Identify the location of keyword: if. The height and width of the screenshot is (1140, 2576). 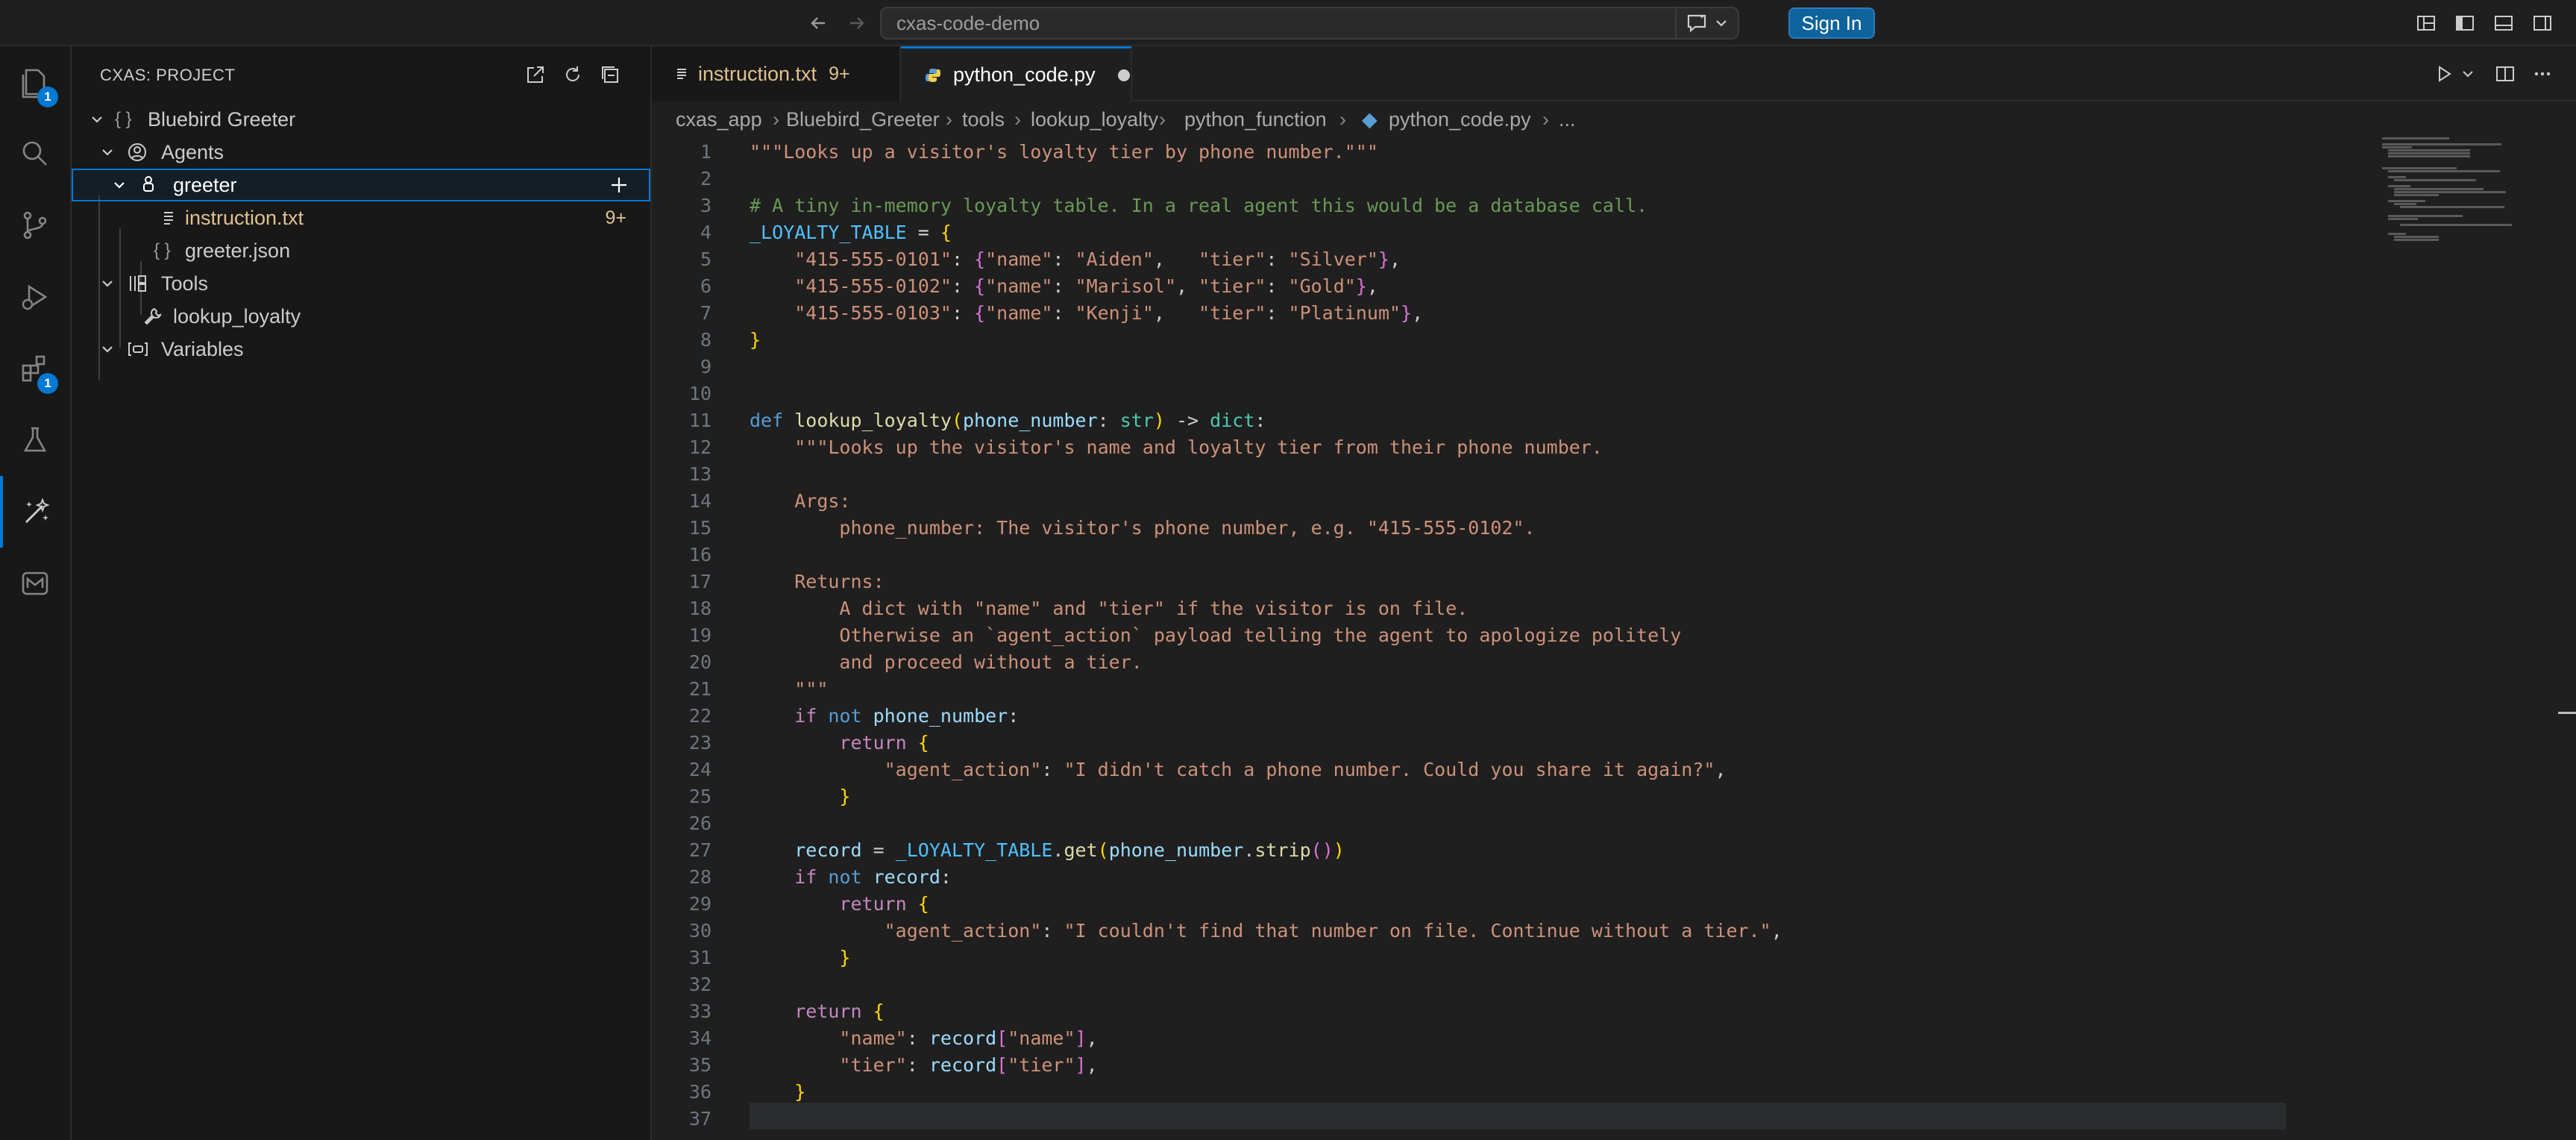
(806, 877).